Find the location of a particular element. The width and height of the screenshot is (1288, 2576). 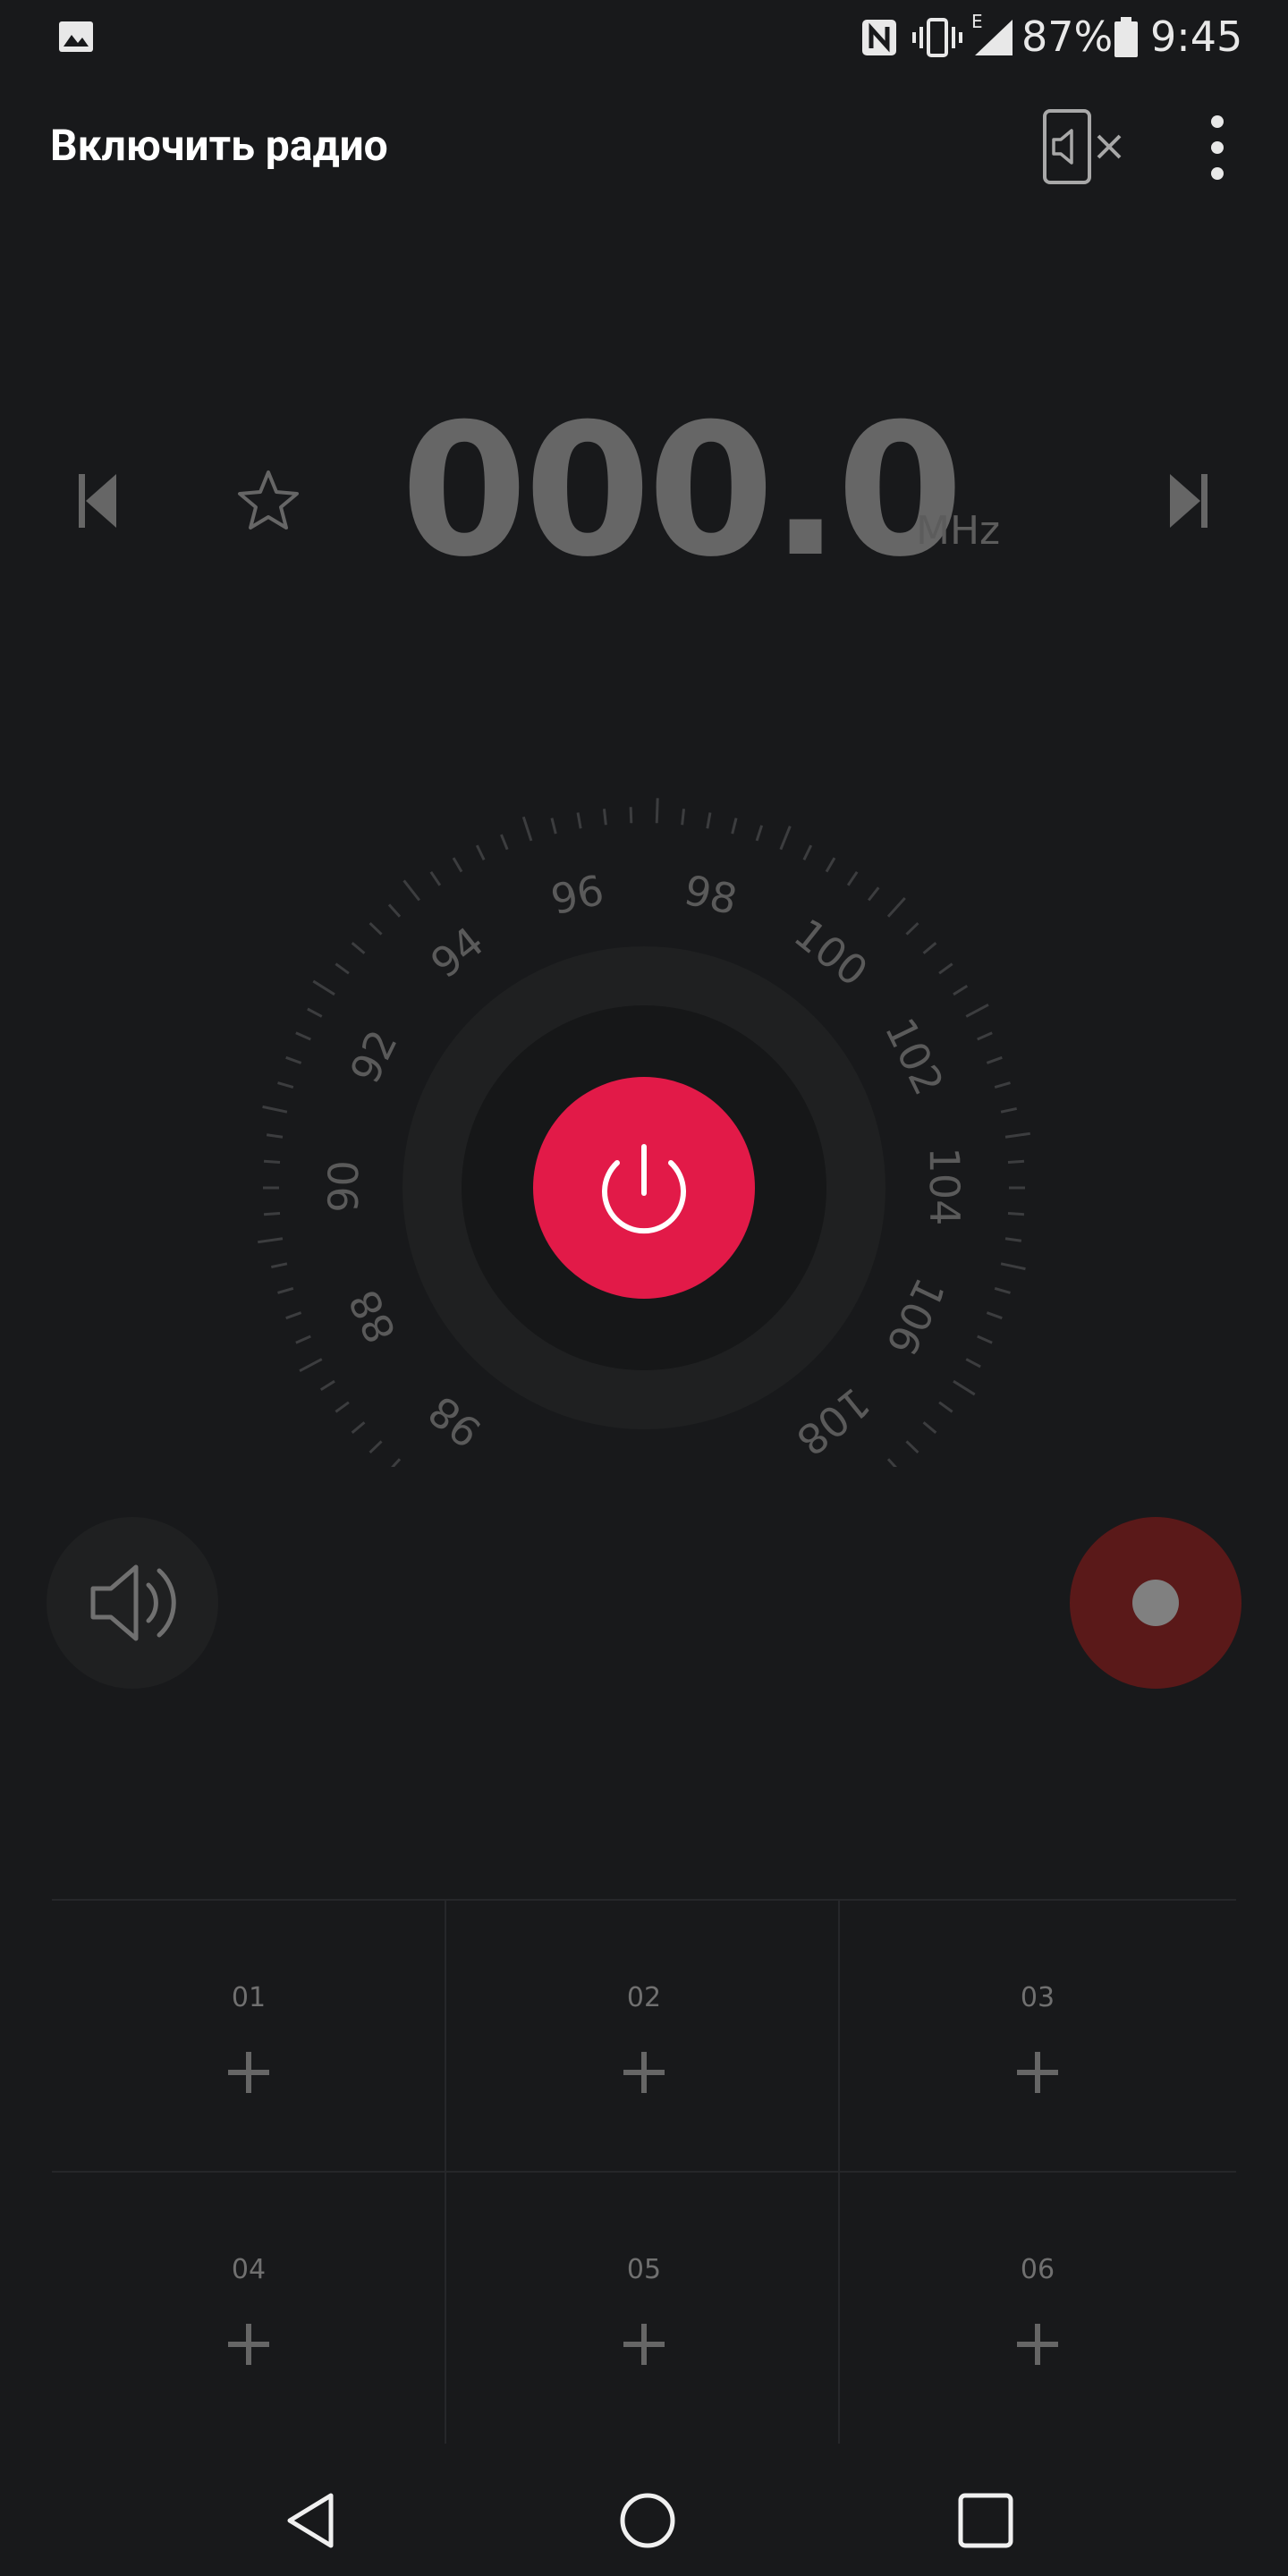

skip-previous-icon is located at coordinates (97, 501).